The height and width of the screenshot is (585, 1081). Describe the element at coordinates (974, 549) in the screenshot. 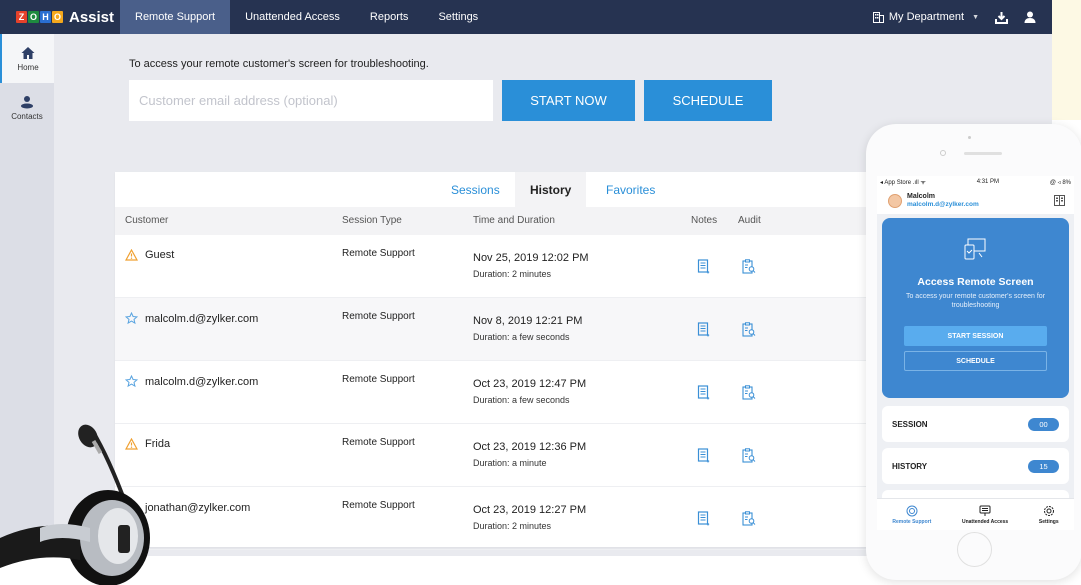

I see `phone-home-button` at that location.